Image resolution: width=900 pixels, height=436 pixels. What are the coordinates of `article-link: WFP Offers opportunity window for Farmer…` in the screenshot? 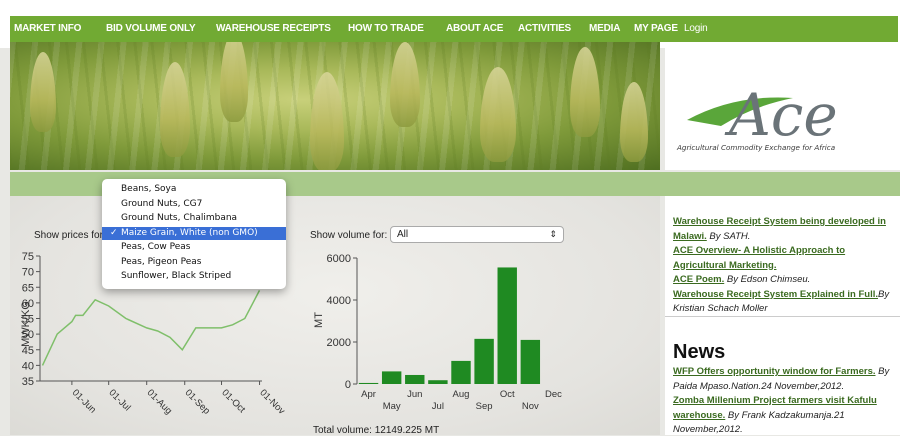 It's located at (774, 371).